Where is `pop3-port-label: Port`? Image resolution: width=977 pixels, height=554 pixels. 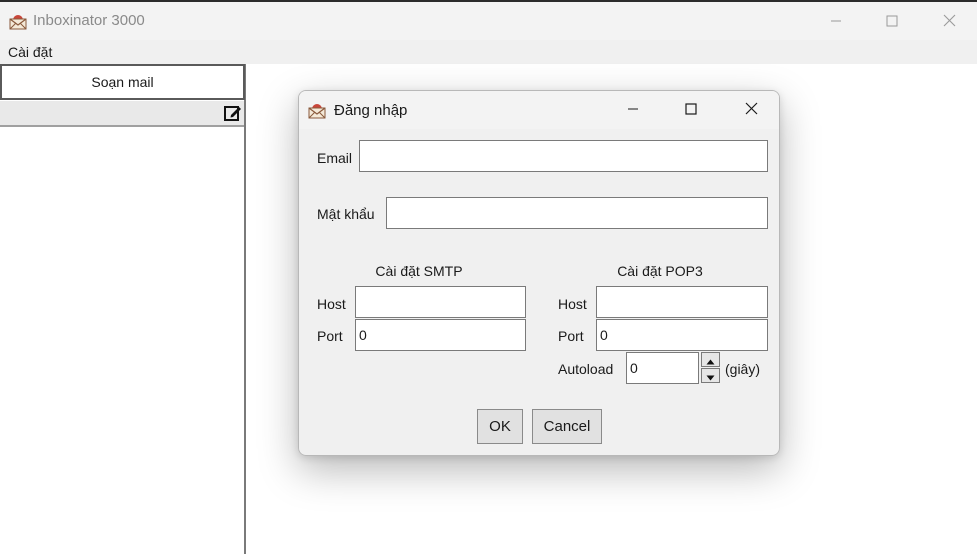 pop3-port-label: Port is located at coordinates (571, 336).